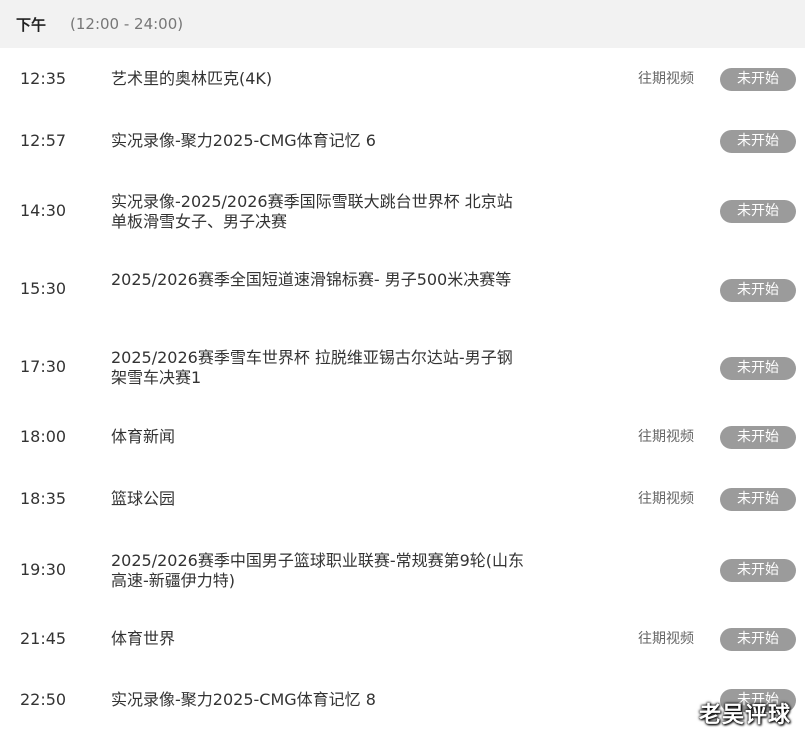 This screenshot has height=741, width=805. I want to click on program-title: 2025/2026赛季雪车世界杯 拉脱维亚锡古尔达站-男子钢架雪车决赛1, so click(318, 368).